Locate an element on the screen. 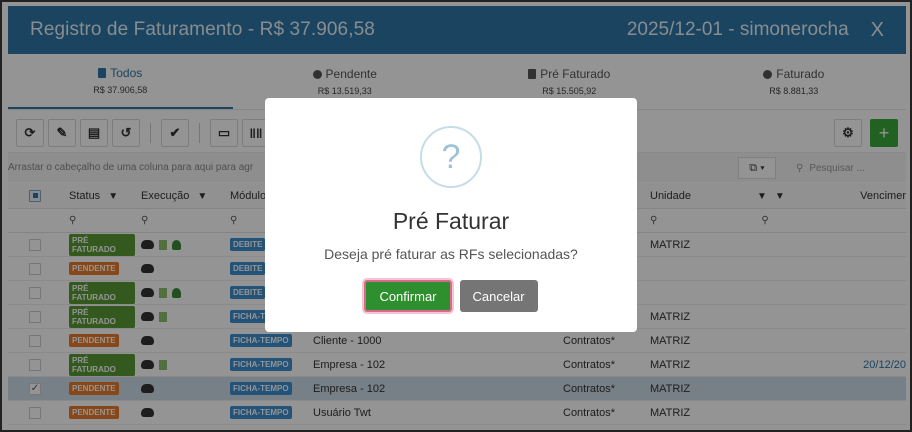 The height and width of the screenshot is (432, 912). cancel-button: Cancelar is located at coordinates (498, 296).